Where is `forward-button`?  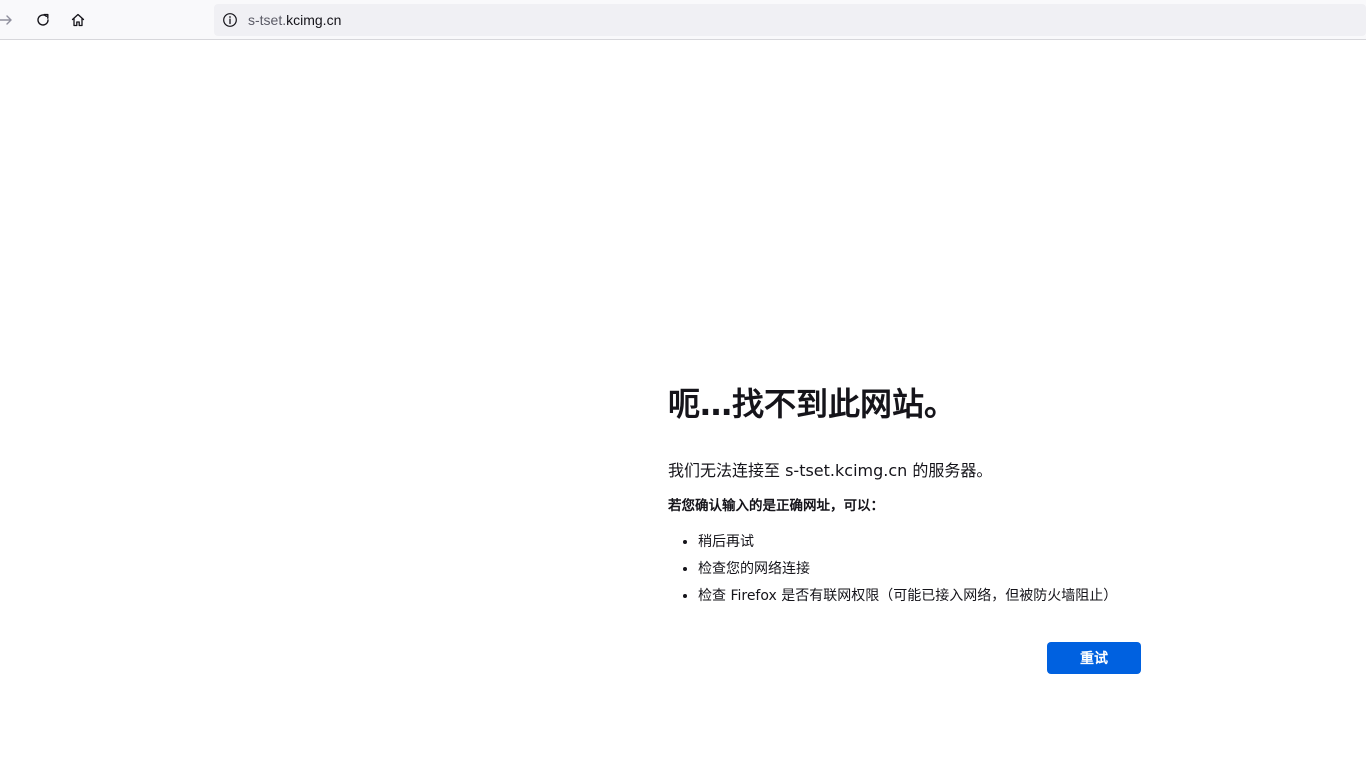
forward-button is located at coordinates (10, 20).